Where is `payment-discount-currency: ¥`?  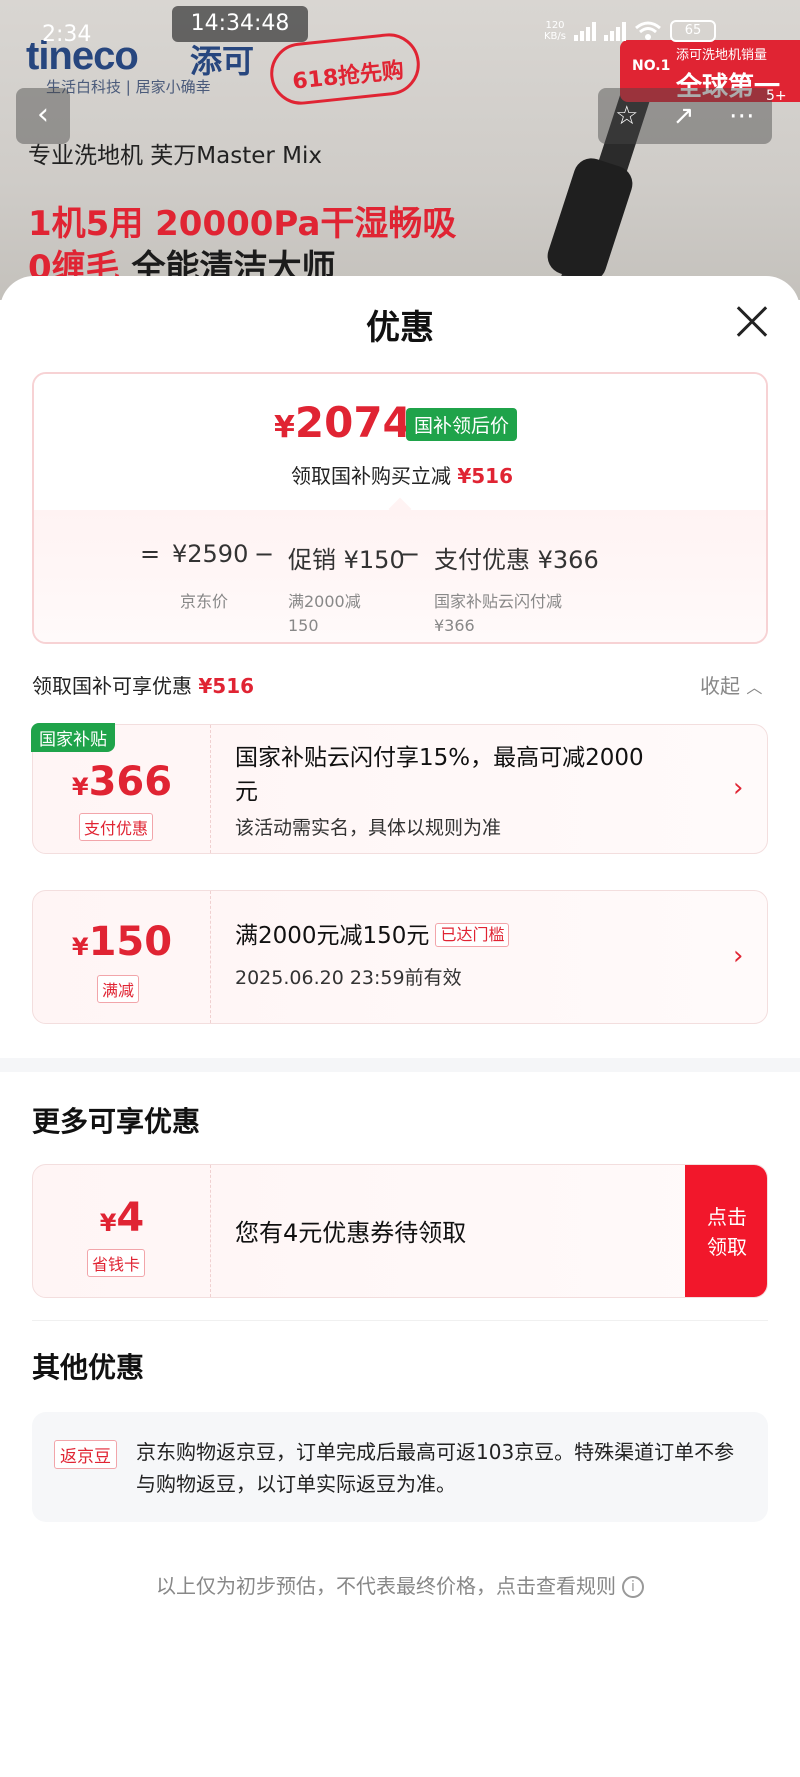
payment-discount-currency: ¥ is located at coordinates (80, 787).